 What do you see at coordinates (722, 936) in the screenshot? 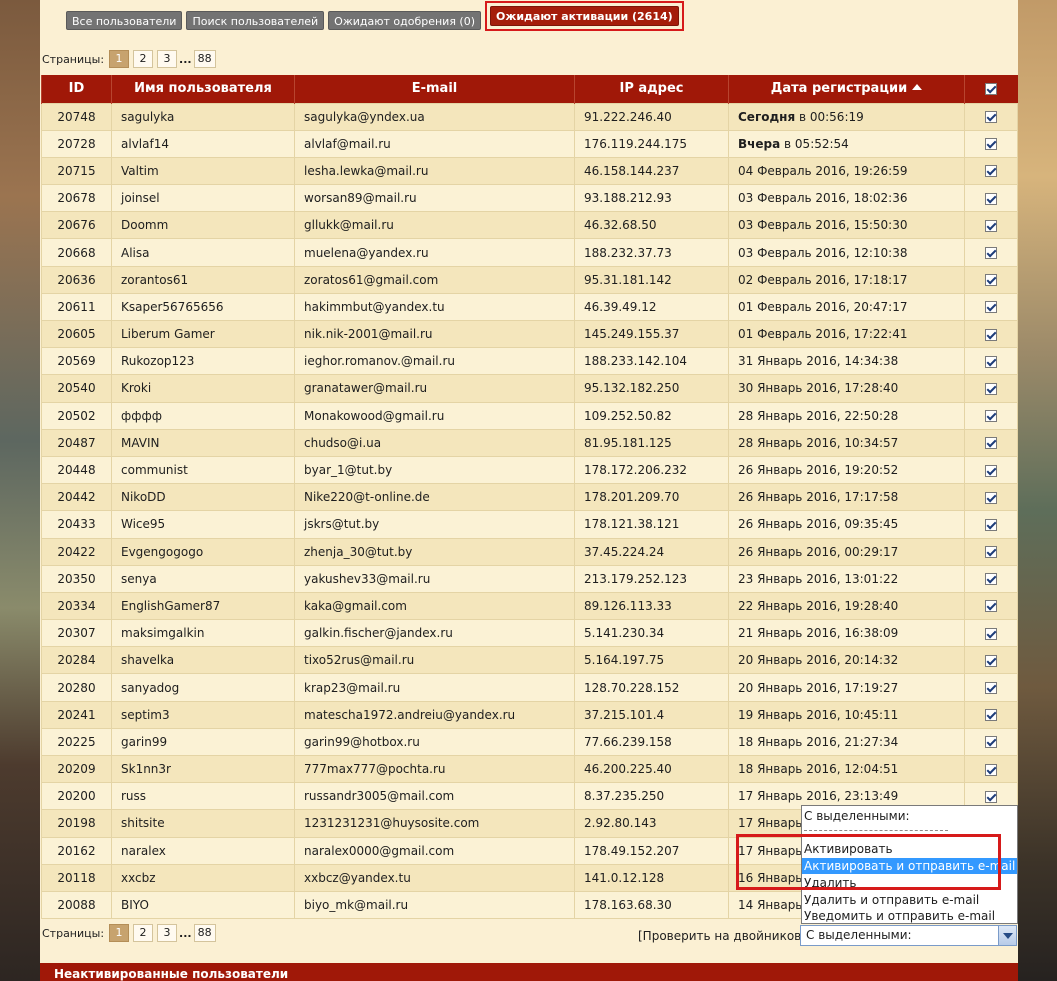
I see `check-duplicates-link: [Проверить на двойников]` at bounding box center [722, 936].